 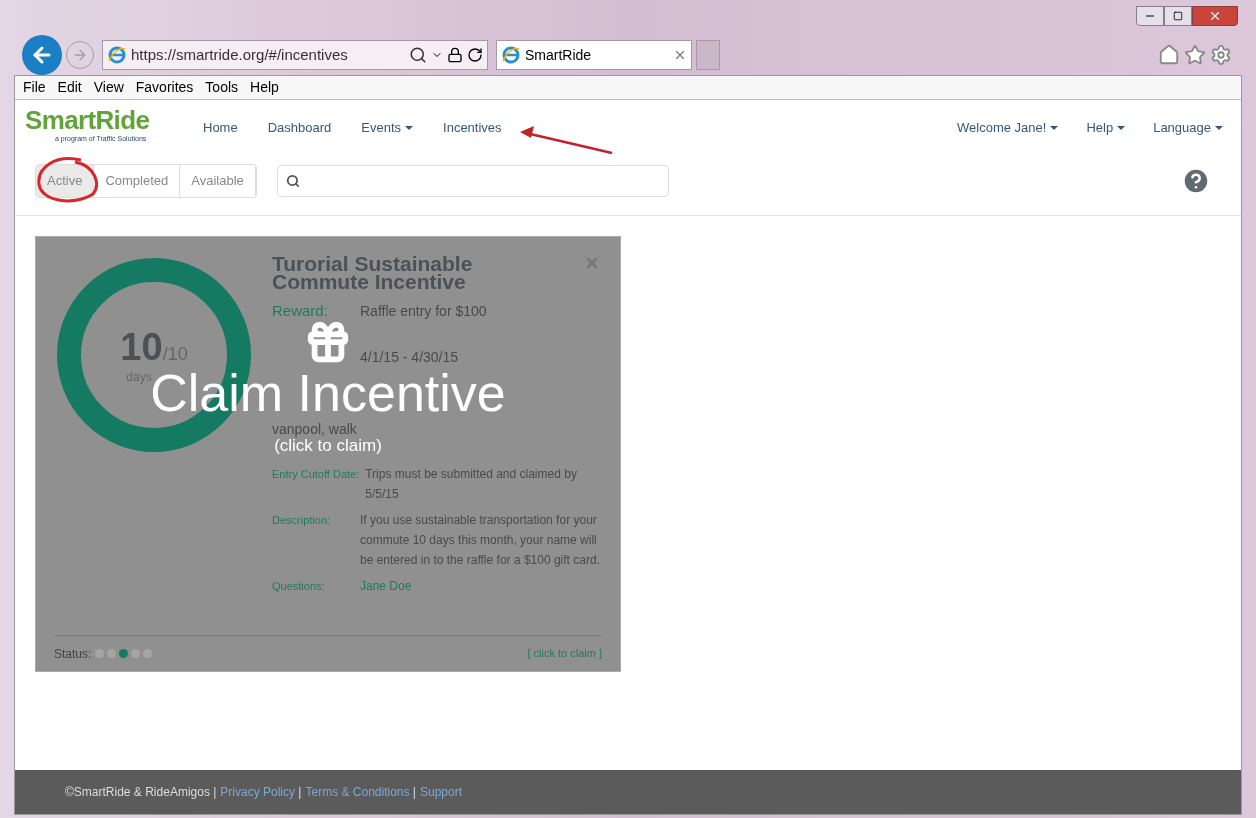 What do you see at coordinates (220, 128) in the screenshot?
I see `nav-link: Home` at bounding box center [220, 128].